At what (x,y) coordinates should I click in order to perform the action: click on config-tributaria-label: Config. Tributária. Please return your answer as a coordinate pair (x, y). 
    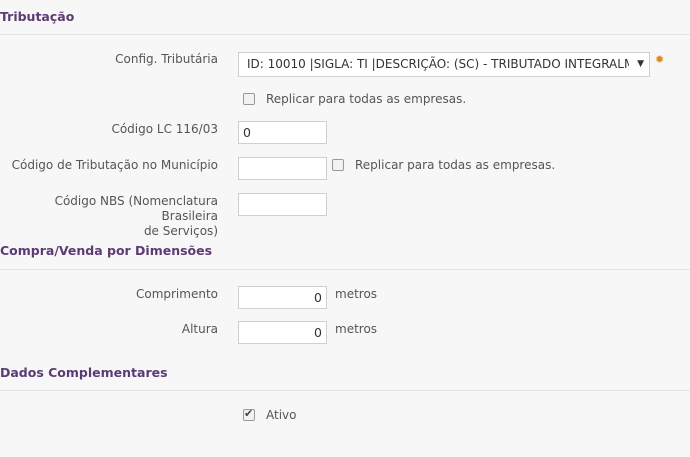
    Looking at the image, I should click on (166, 59).